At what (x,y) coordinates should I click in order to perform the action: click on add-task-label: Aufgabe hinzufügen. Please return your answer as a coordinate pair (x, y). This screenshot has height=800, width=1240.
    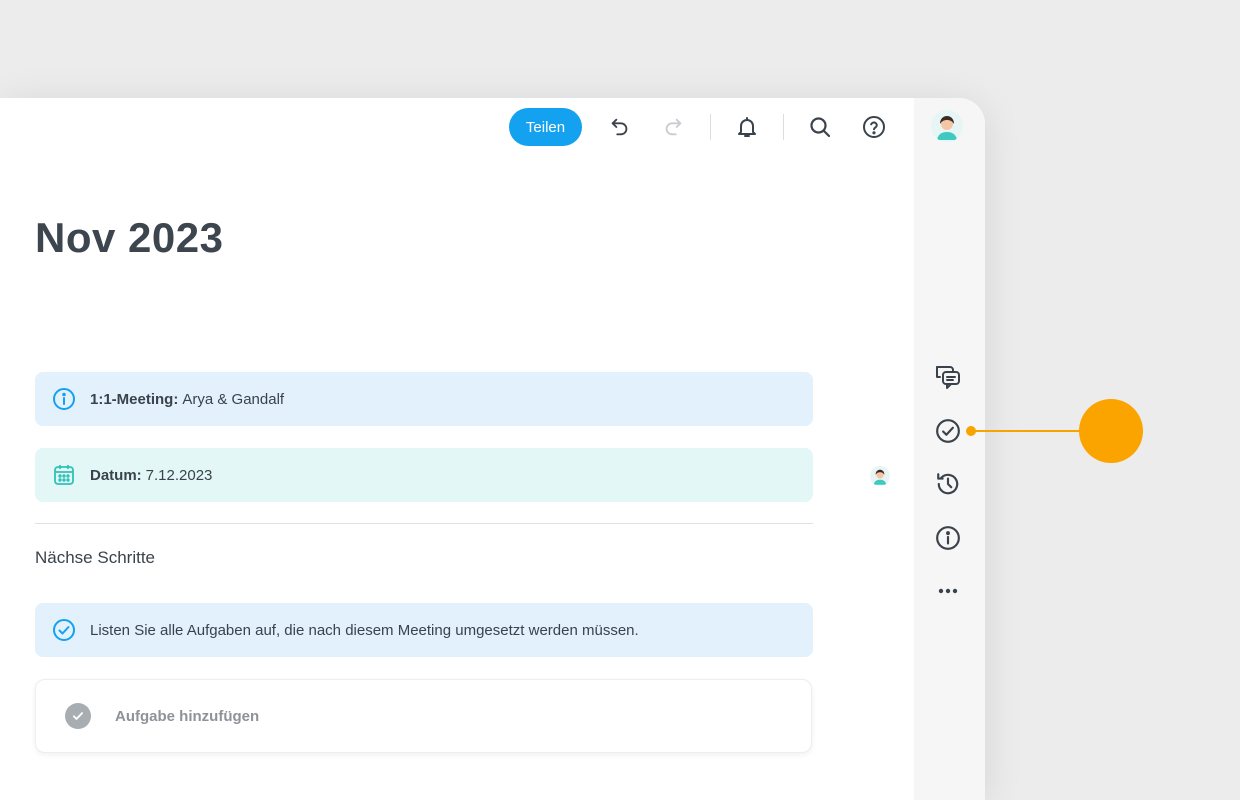
    Looking at the image, I should click on (187, 716).